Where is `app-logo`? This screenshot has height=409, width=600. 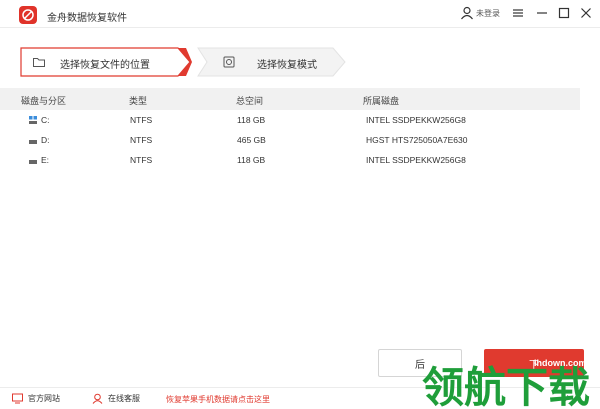 app-logo is located at coordinates (28, 15).